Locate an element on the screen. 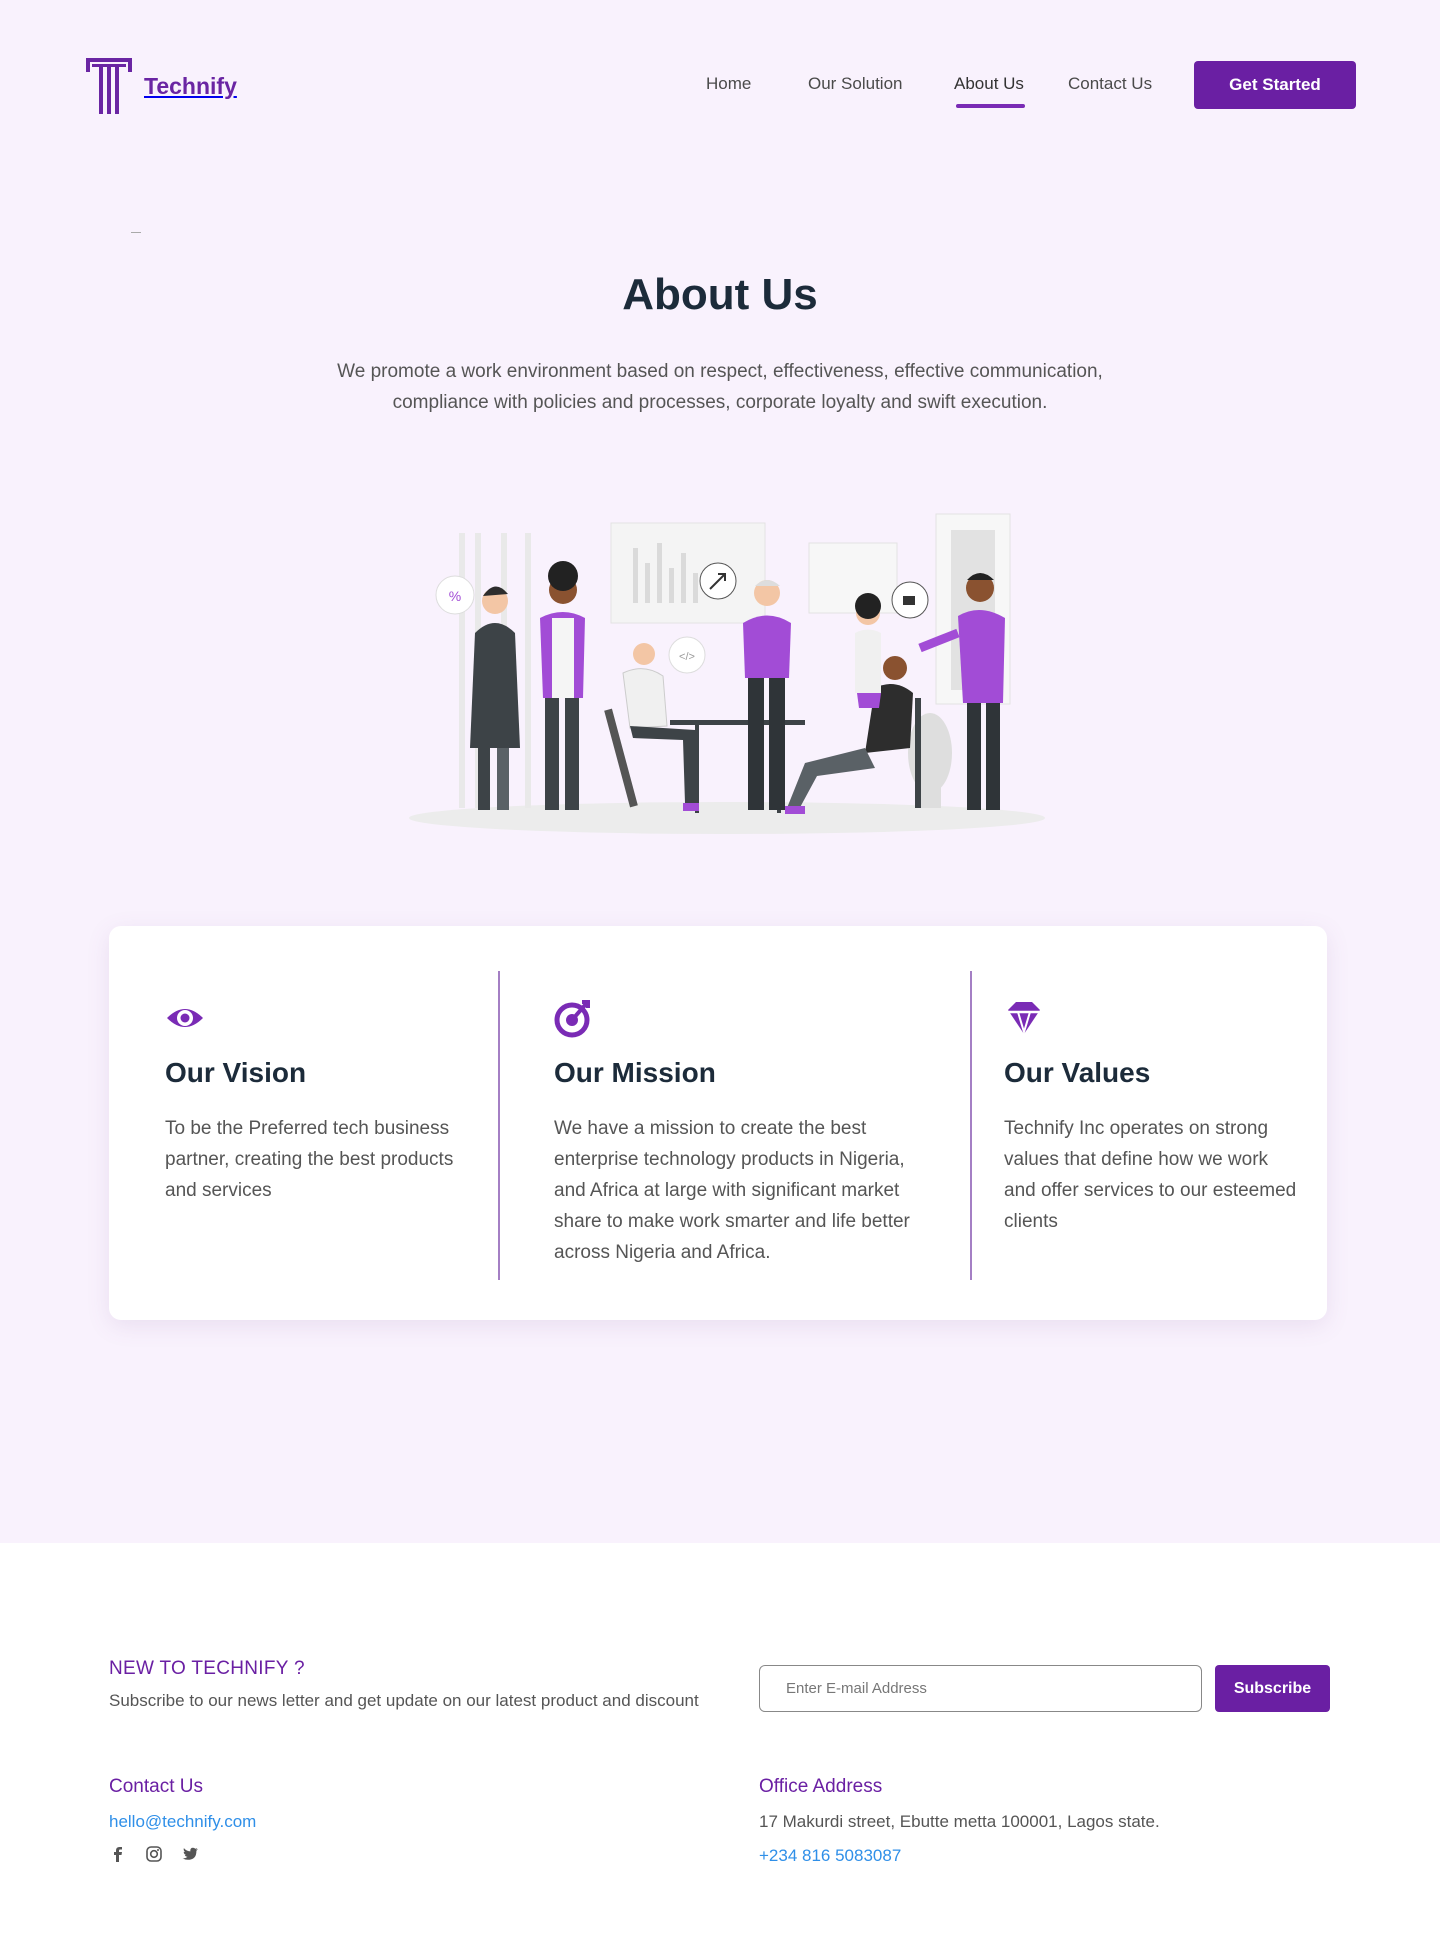 The width and height of the screenshot is (1440, 1954). get-started-button: Get Started is located at coordinates (1275, 85).